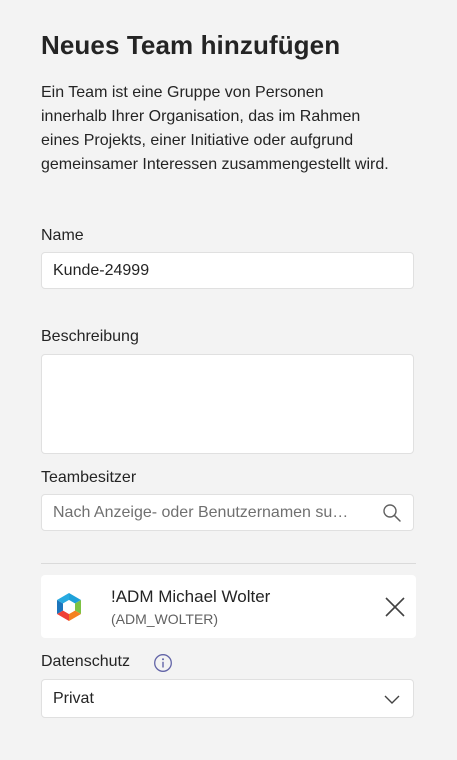  Describe the element at coordinates (392, 513) in the screenshot. I see `search-icon` at that location.